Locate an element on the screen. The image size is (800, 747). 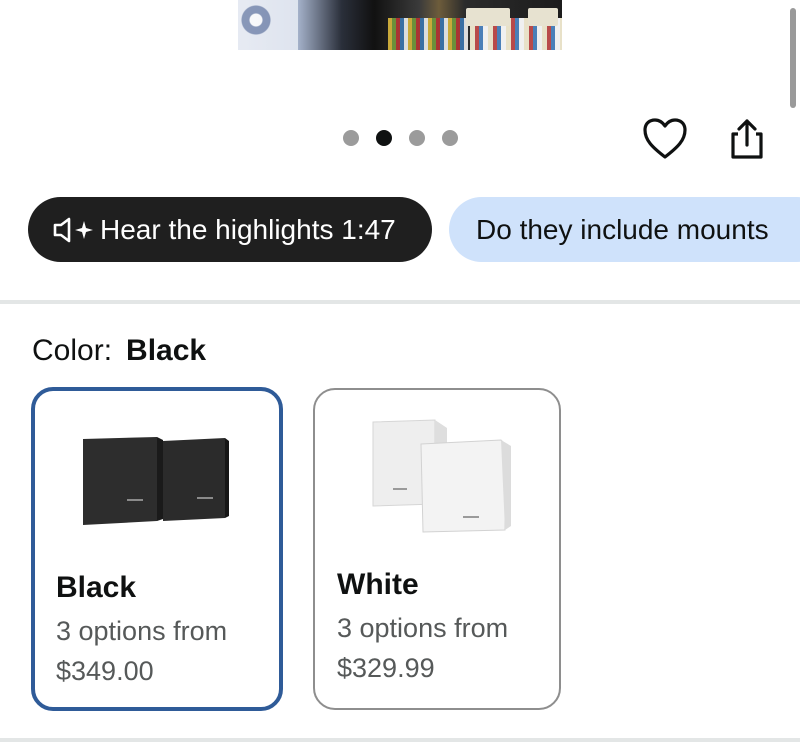
product-image is located at coordinates (400, 25).